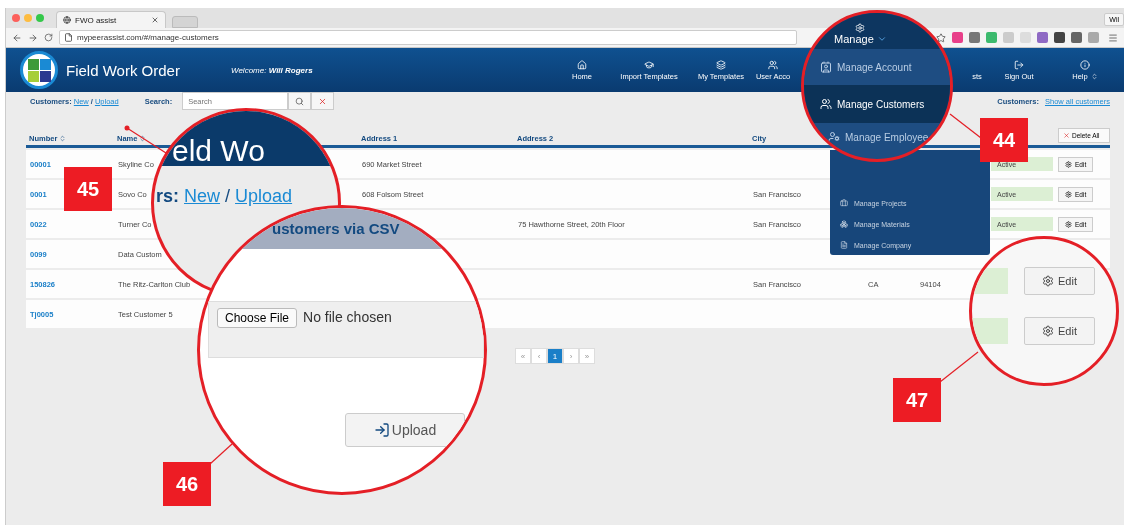 This screenshot has height=525, width=1124. I want to click on graduation-cap-icon, so click(649, 64).